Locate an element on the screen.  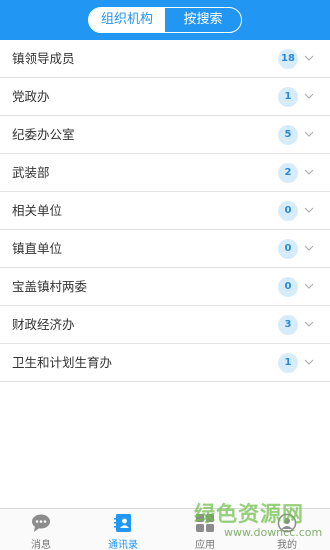
department-row: 相关单位 0 is located at coordinates (165, 211).